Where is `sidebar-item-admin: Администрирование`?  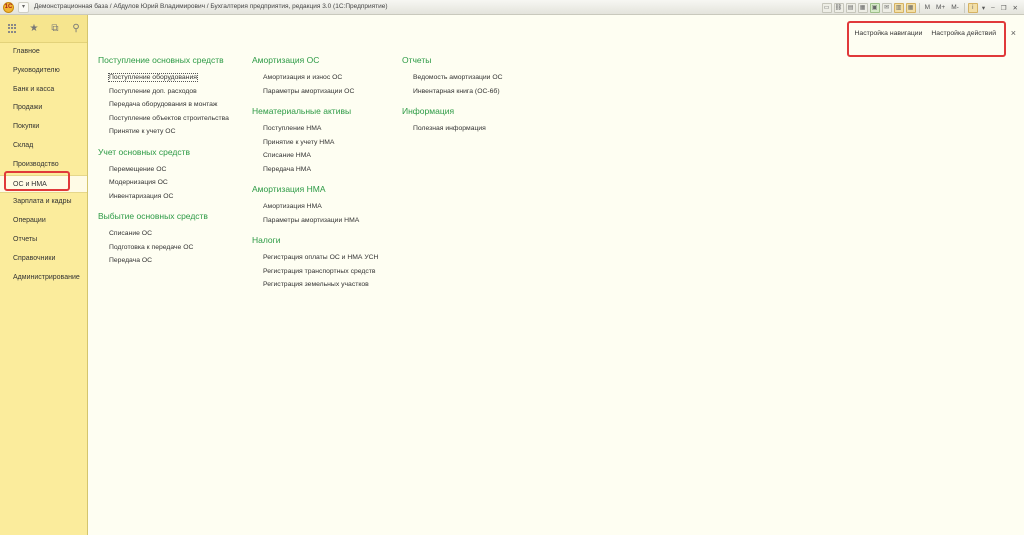 sidebar-item-admin: Администрирование is located at coordinates (43, 278).